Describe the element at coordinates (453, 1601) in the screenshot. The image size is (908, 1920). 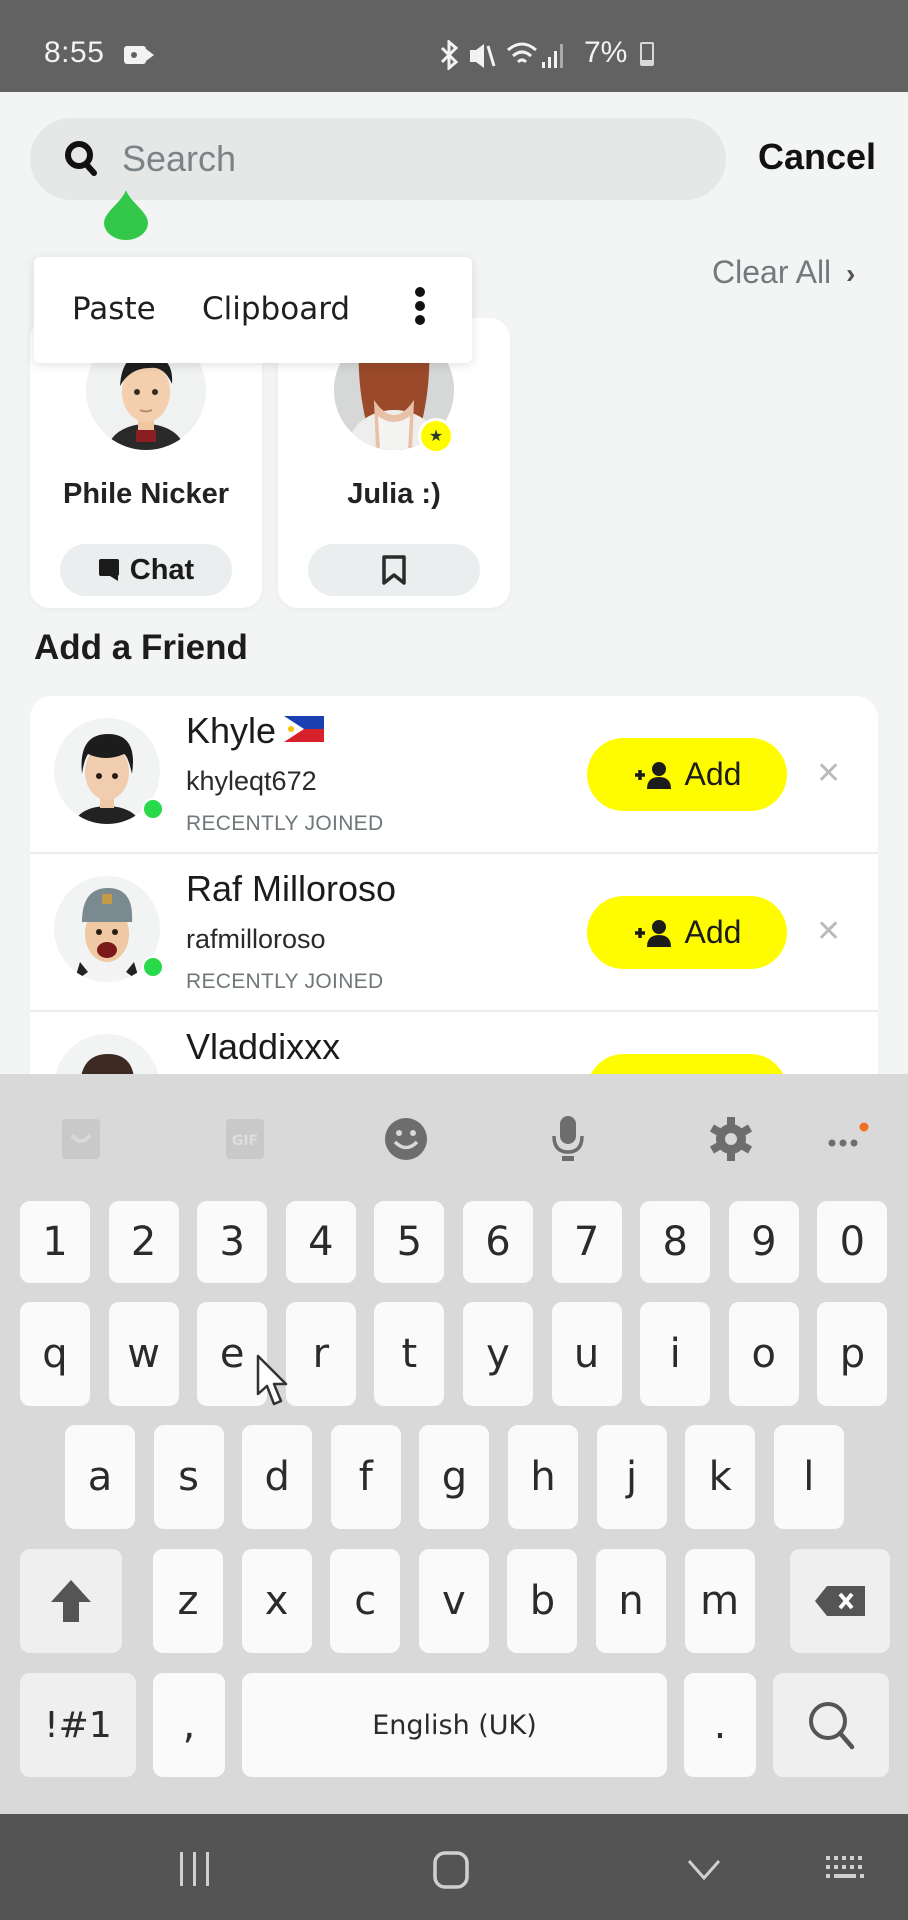
I see `letter-key-v: v` at that location.